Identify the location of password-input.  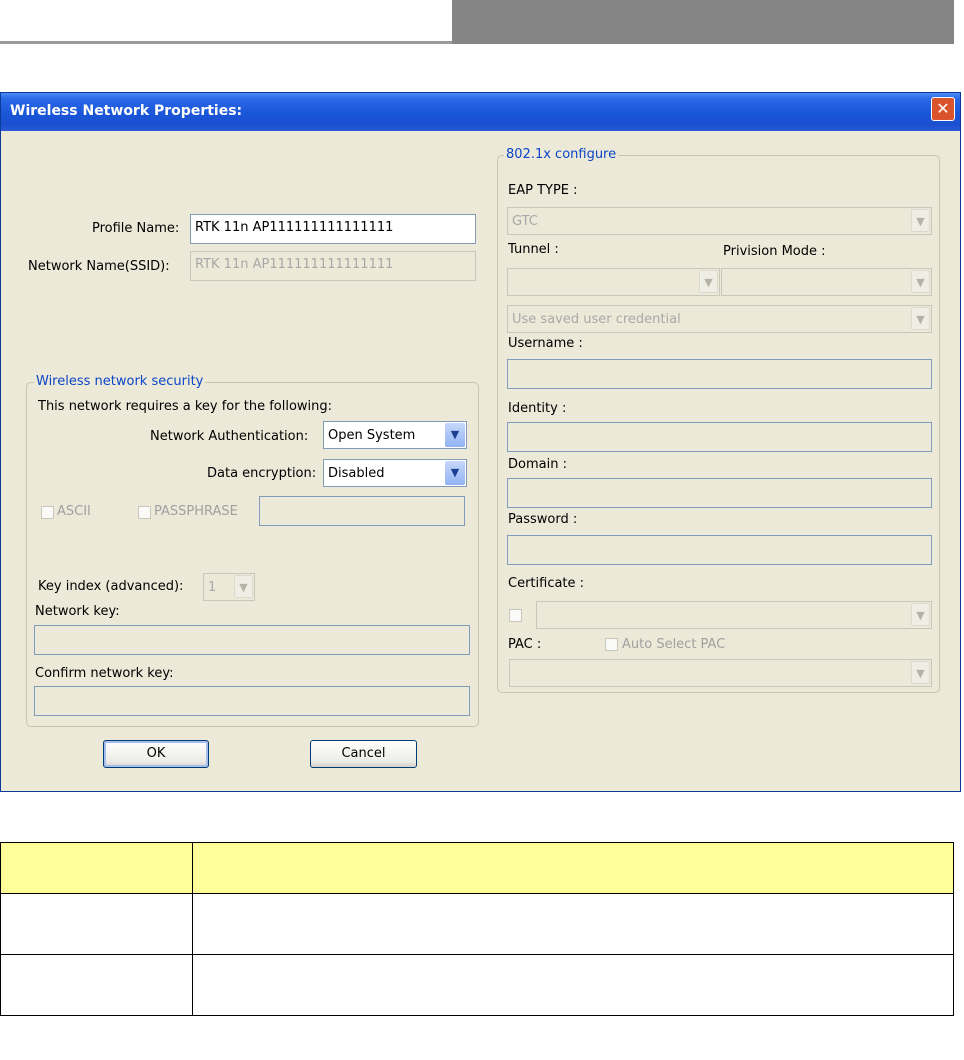
(719, 550).